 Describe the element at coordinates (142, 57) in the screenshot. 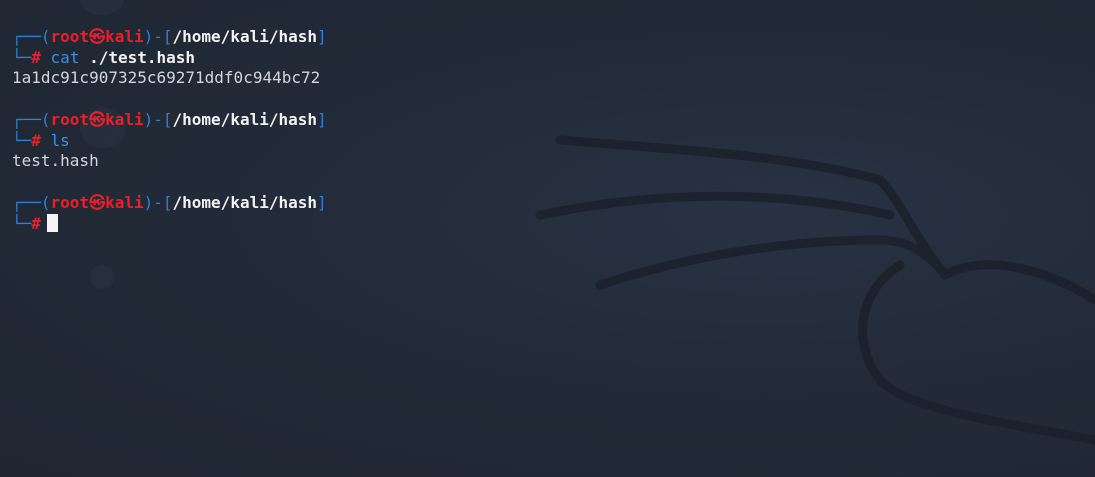

I see `command-argument: ./test.hash` at that location.